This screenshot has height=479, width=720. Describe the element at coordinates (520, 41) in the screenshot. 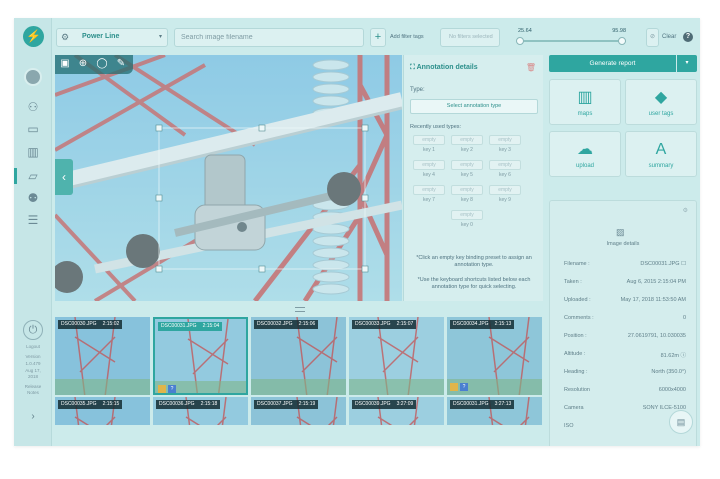

I see `slider-handle-low` at that location.